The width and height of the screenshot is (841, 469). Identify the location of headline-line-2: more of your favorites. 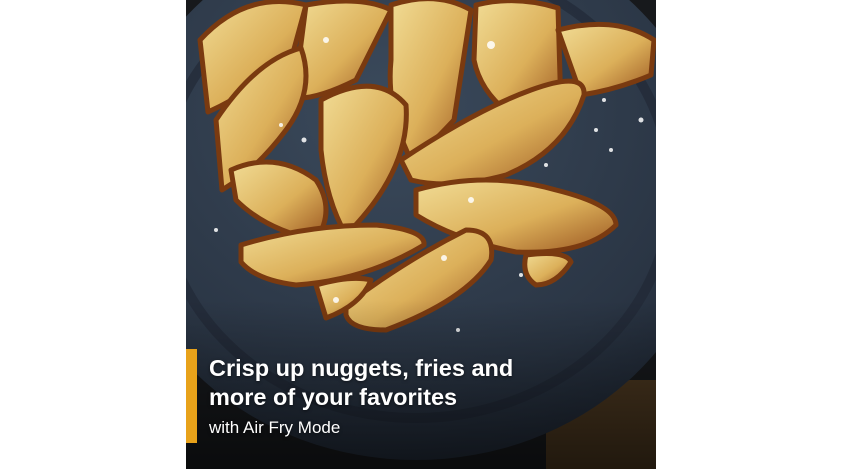
(333, 397).